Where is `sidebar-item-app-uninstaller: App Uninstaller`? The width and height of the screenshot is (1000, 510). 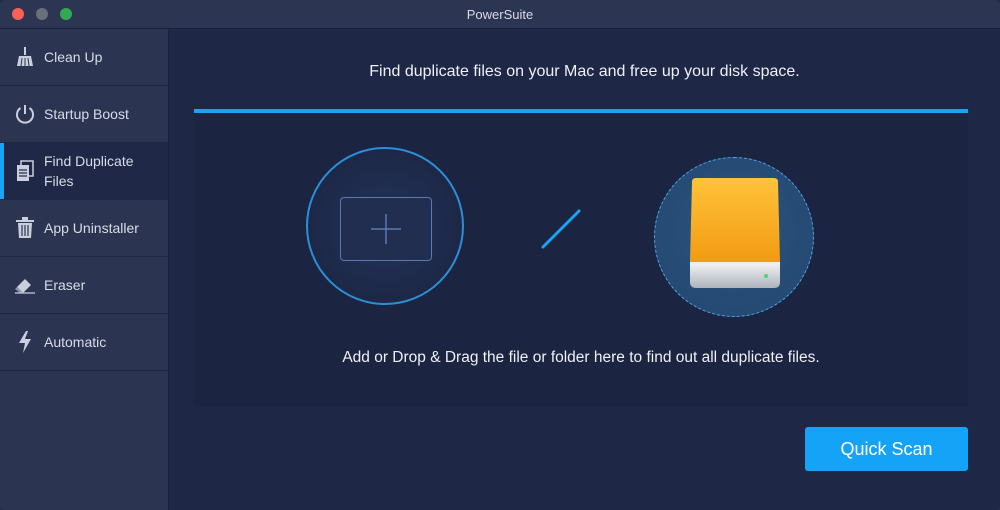
sidebar-item-app-uninstaller: App Uninstaller is located at coordinates (84, 228).